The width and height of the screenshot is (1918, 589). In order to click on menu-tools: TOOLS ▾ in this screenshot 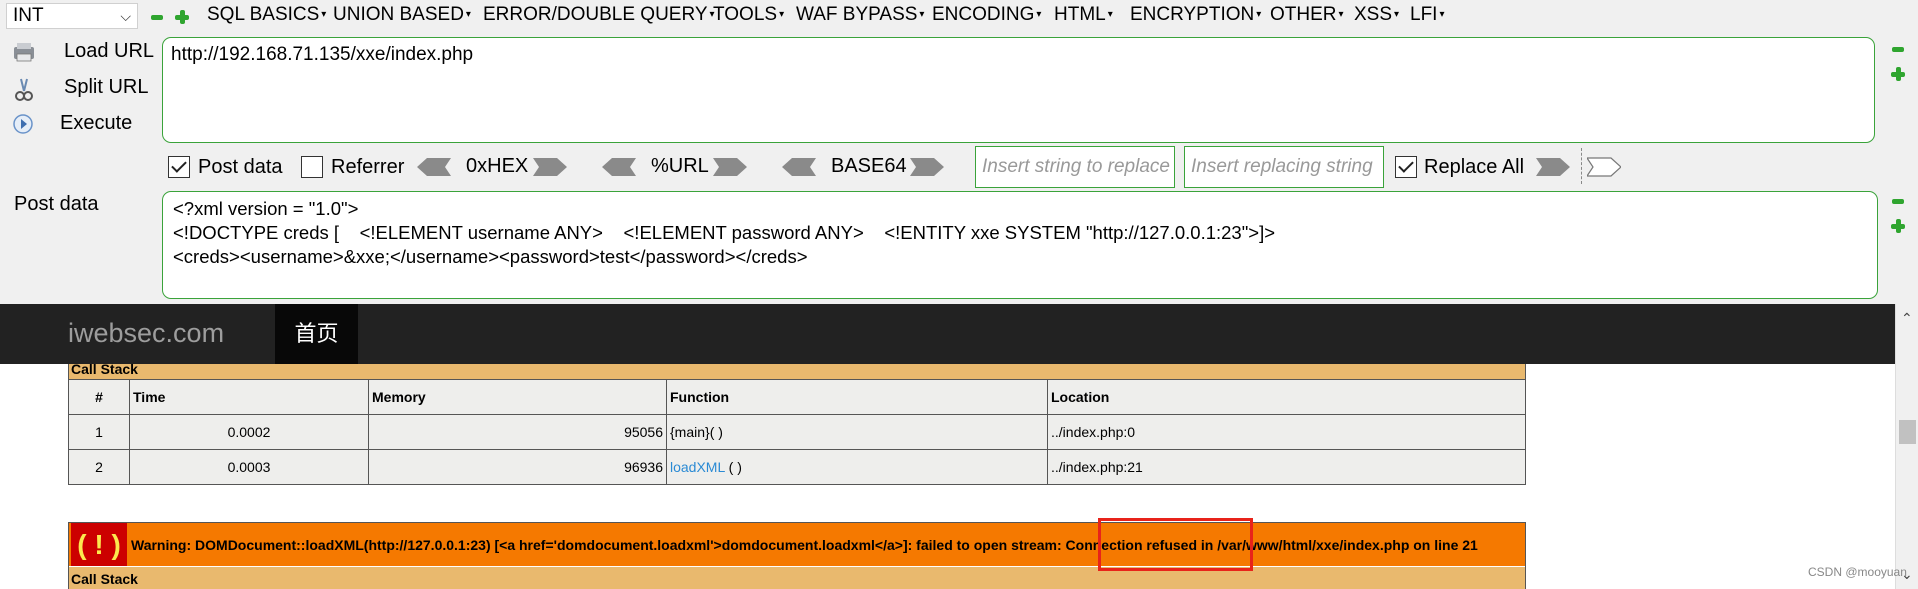, I will do `click(748, 15)`.